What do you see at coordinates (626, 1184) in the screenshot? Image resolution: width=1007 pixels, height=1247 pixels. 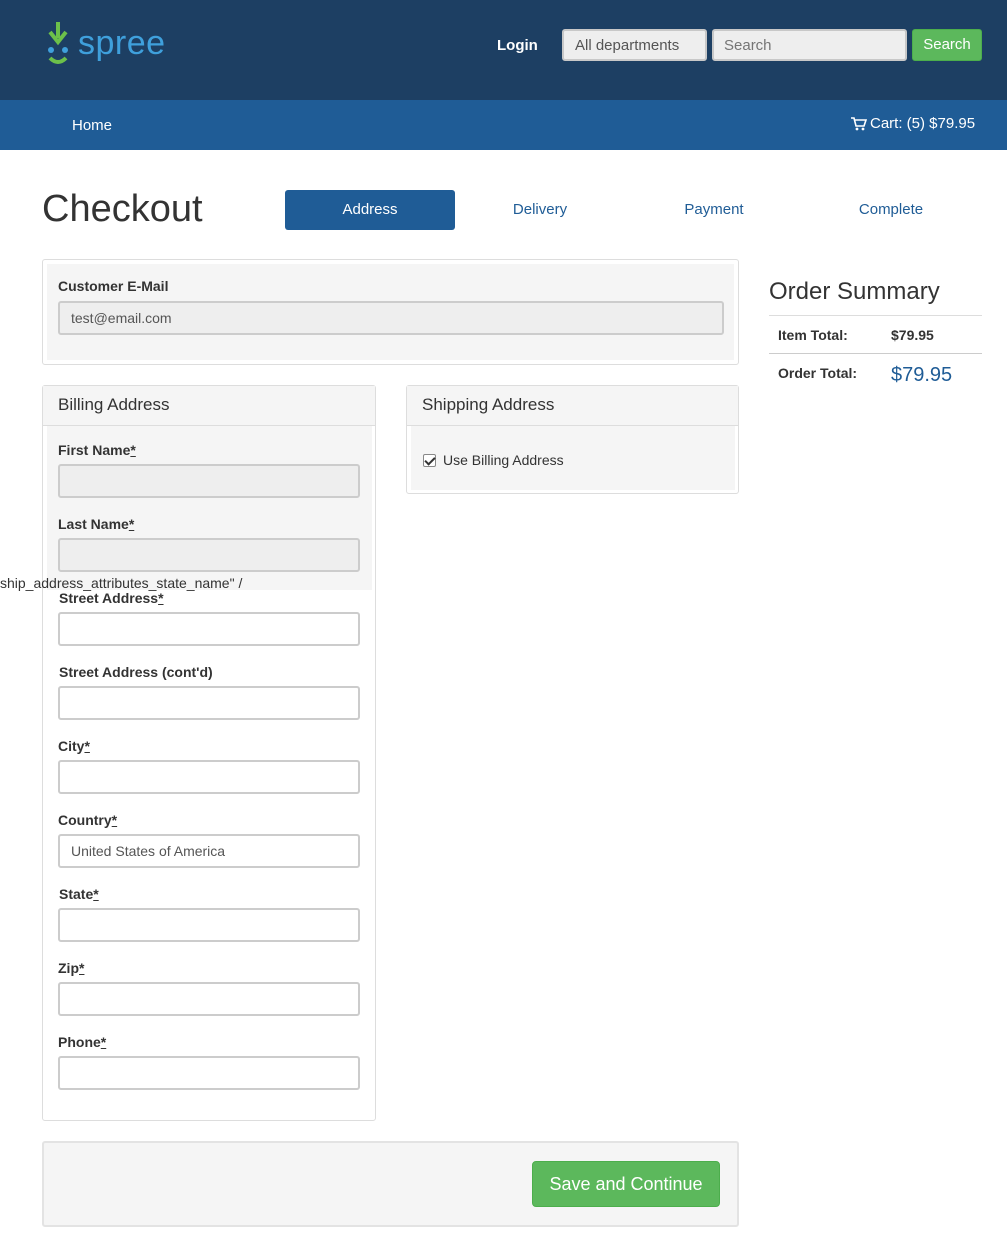 I see `save-and-continue-button: Save and Continue` at bounding box center [626, 1184].